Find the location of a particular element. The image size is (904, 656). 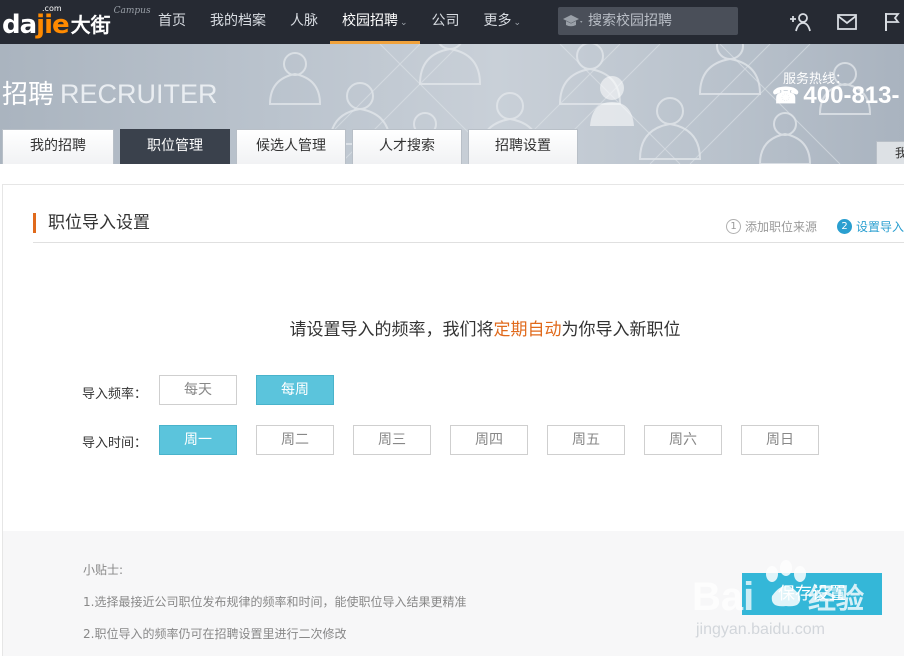

tab-2: 候选人管理 is located at coordinates (291, 146).